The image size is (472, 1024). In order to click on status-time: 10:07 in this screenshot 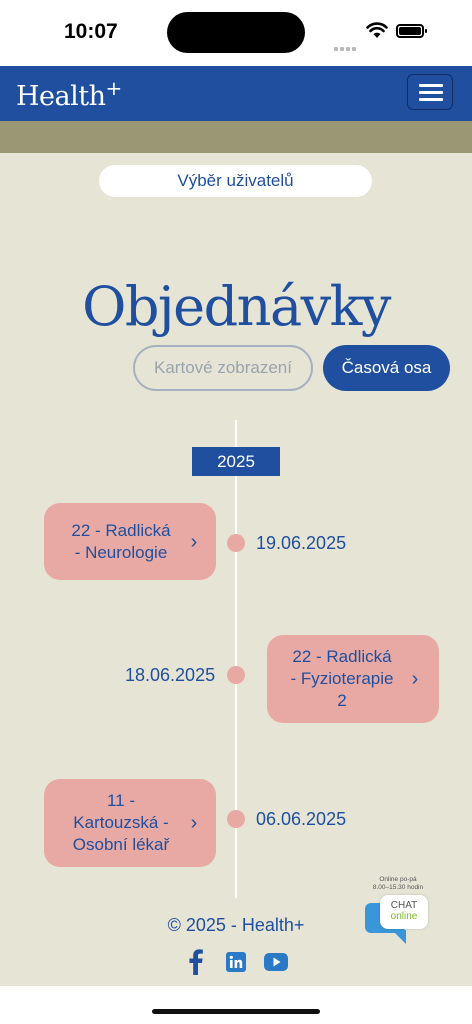, I will do `click(91, 31)`.